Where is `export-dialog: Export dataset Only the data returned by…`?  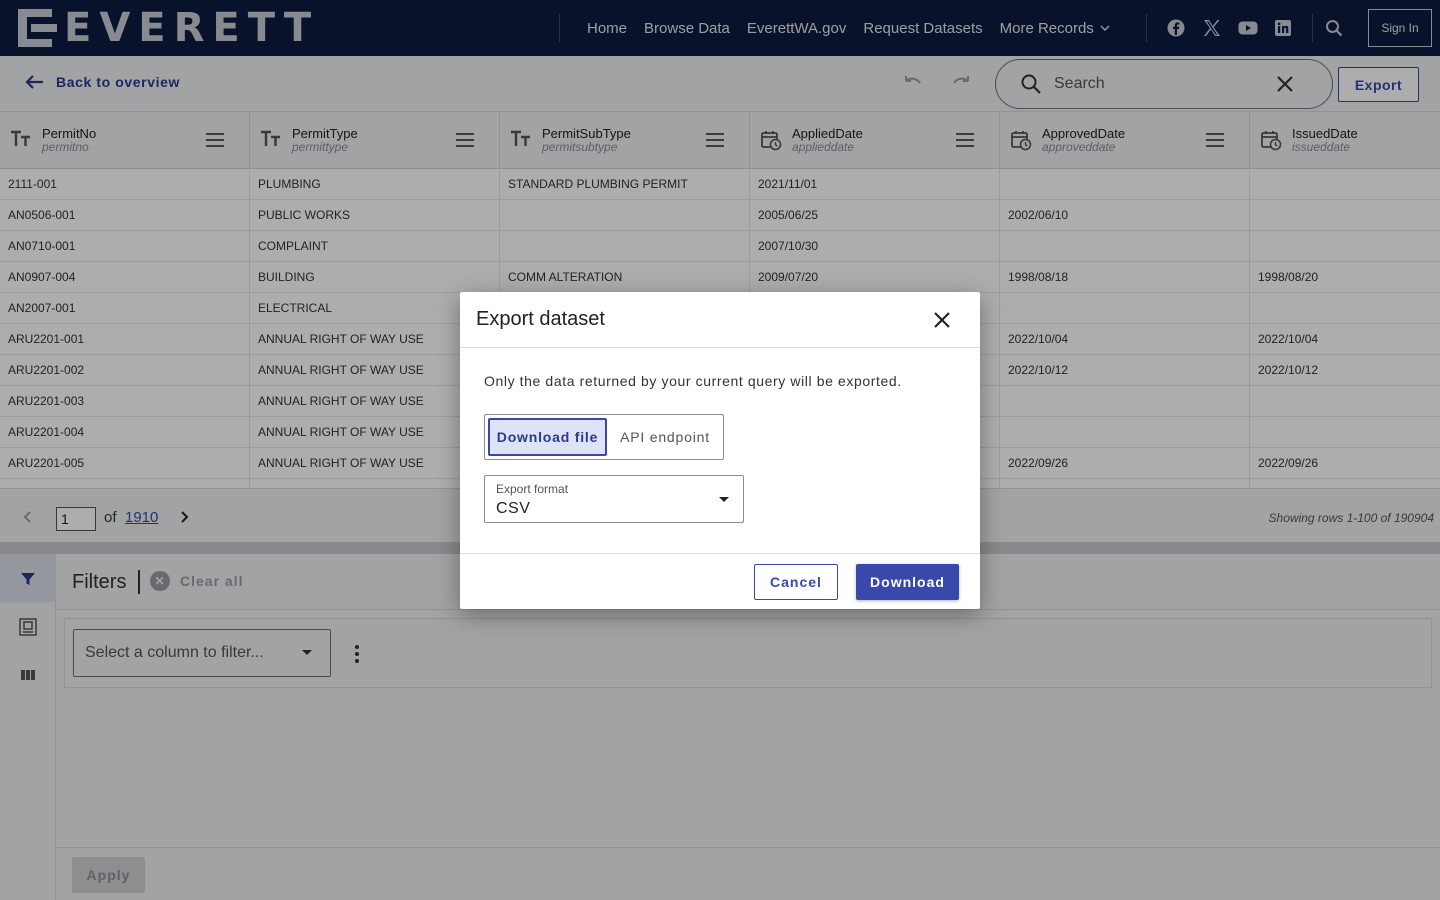
export-dialog: Export dataset Only the data returned by… is located at coordinates (720, 450).